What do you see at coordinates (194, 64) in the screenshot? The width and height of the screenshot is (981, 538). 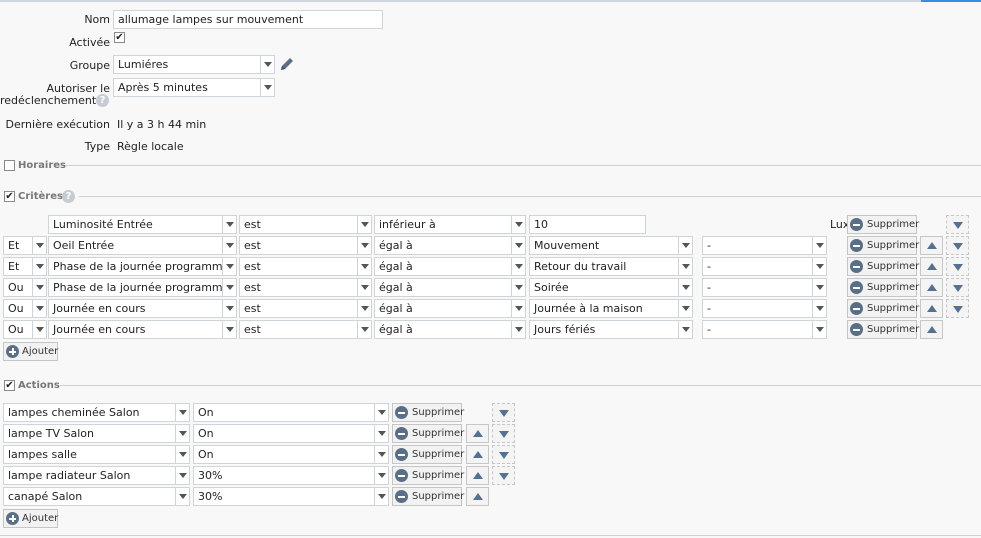 I see `group-select: Lumiéres` at bounding box center [194, 64].